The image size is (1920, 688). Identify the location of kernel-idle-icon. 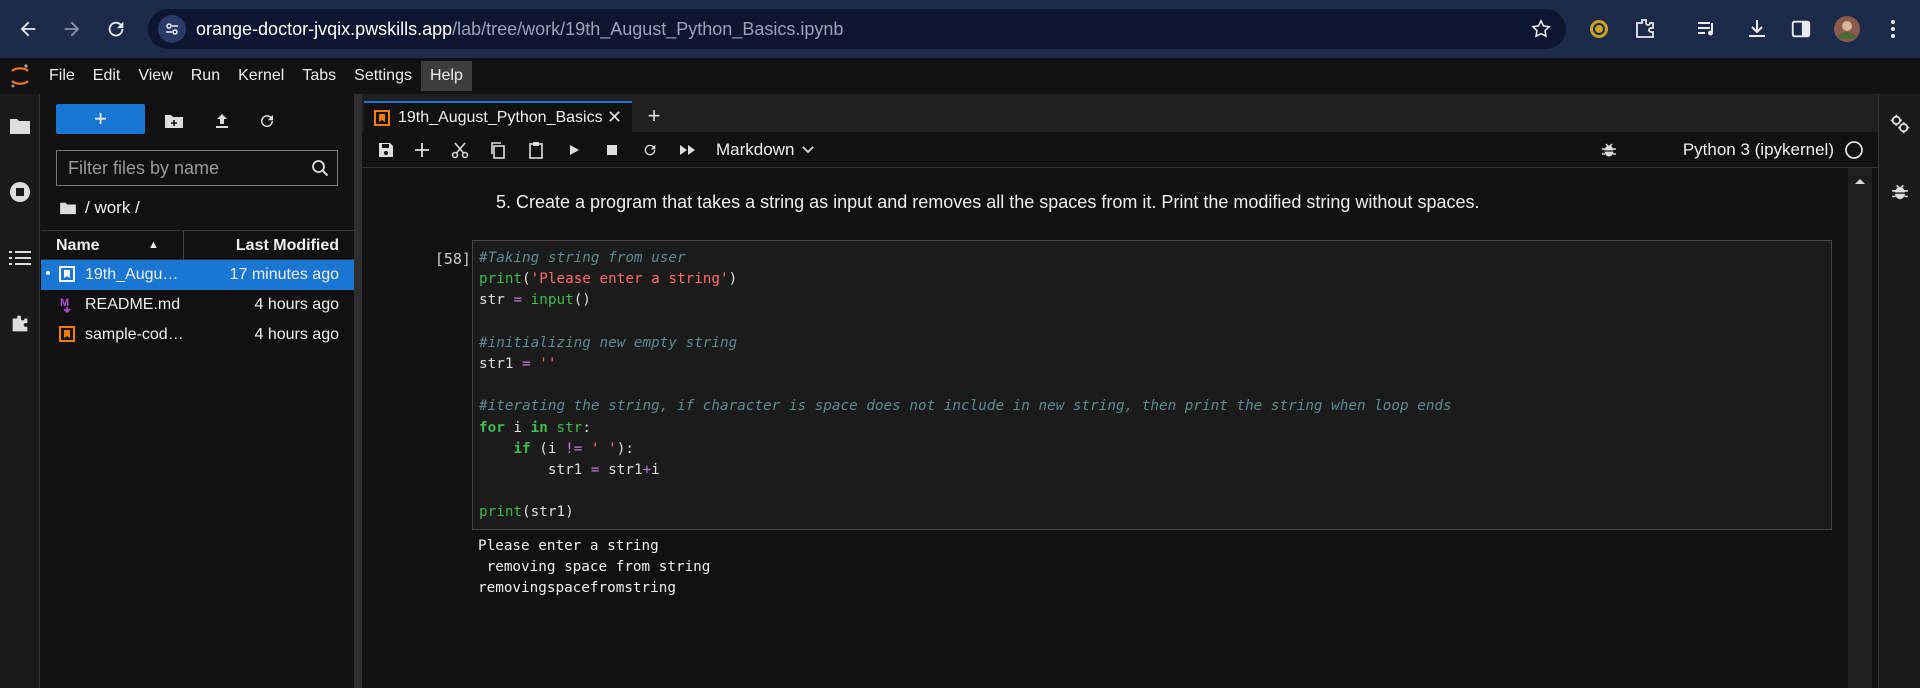
(1854, 150).